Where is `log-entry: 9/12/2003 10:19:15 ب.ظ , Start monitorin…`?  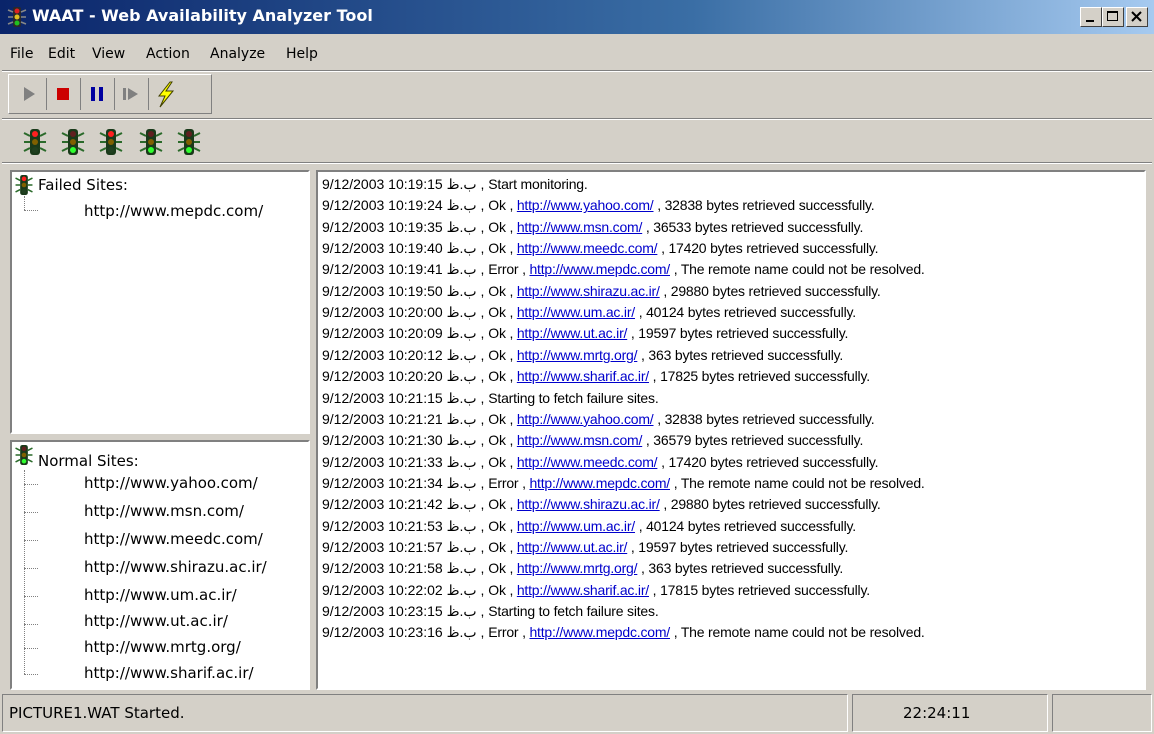
log-entry: 9/12/2003 10:19:15 ب.ظ , Start monitorin… is located at coordinates (455, 184).